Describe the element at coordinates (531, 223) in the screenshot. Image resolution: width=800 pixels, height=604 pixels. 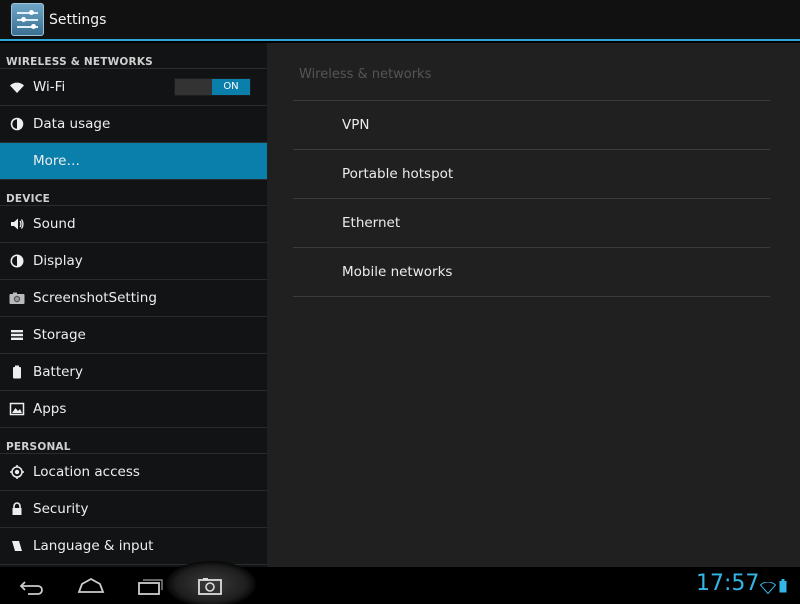
I see `list-item-ethernet: Ethernet` at that location.